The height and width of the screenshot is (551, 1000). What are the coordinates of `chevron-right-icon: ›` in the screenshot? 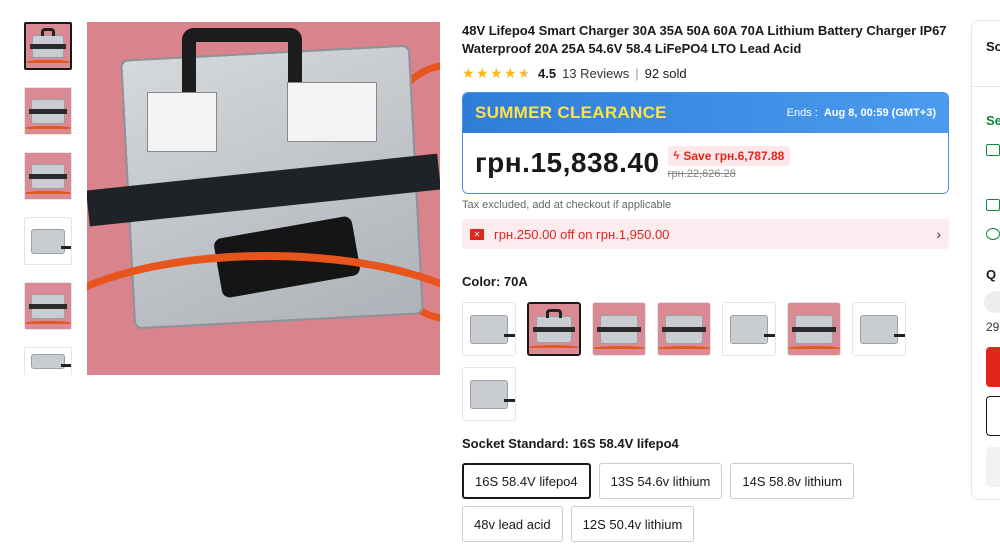 It's located at (938, 234).